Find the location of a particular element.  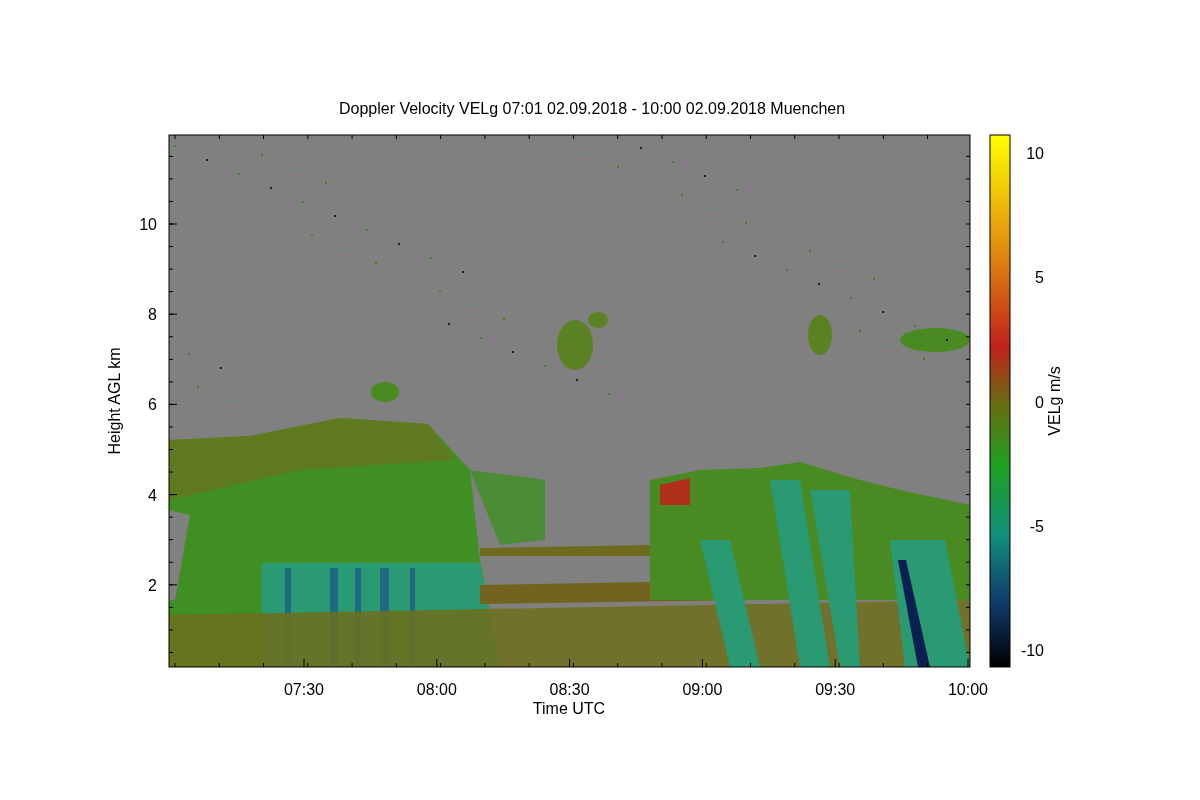

colorbar-tick-label: 5 is located at coordinates (1039, 278).